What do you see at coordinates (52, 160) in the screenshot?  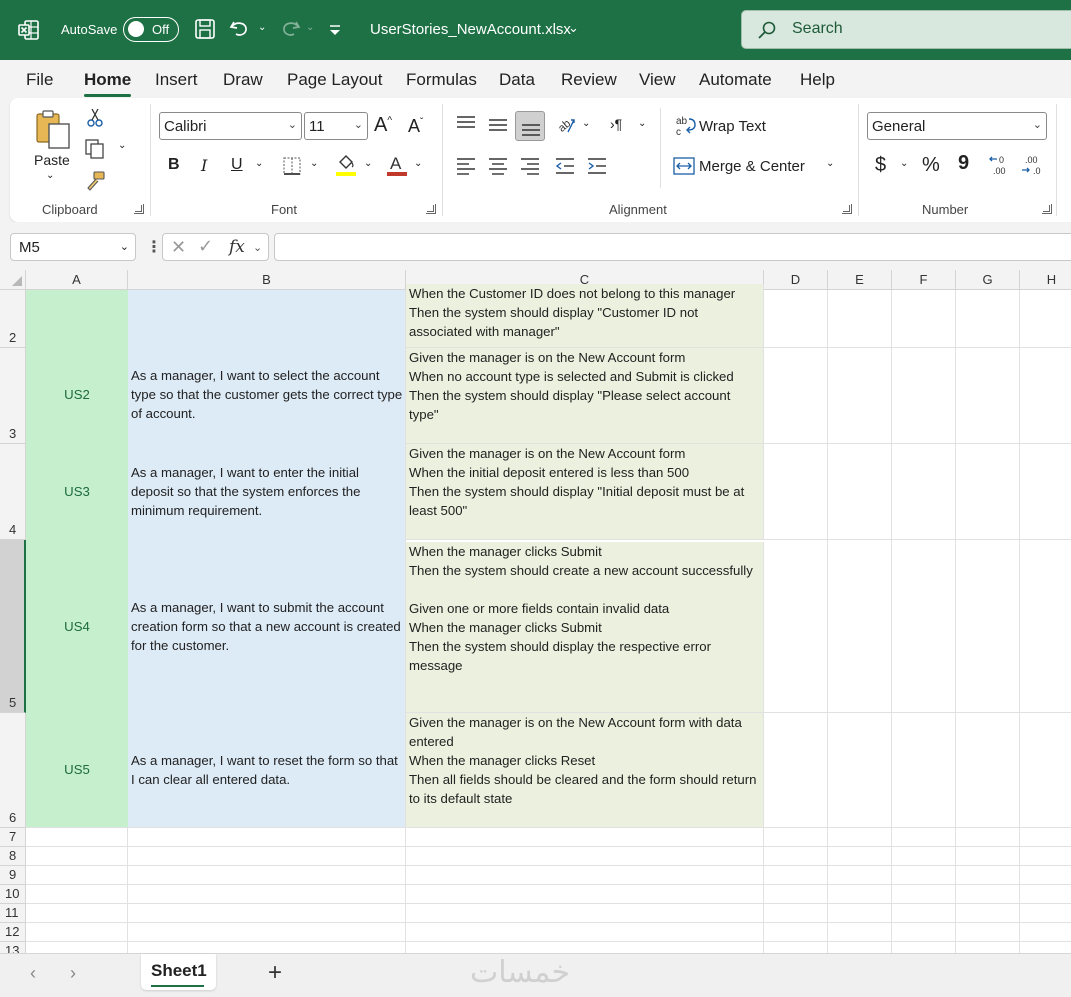 I see `paste-label: Paste` at bounding box center [52, 160].